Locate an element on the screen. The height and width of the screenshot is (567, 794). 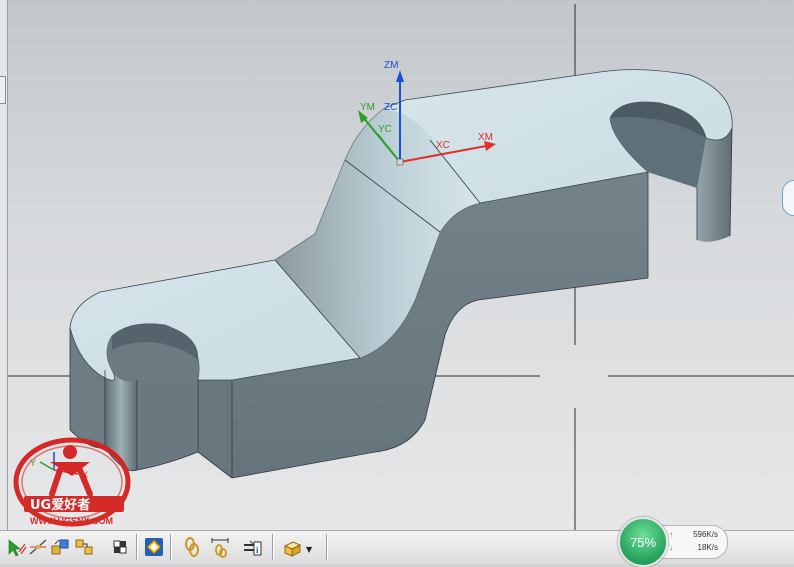
axis-label-xm: XM is located at coordinates (485, 137).